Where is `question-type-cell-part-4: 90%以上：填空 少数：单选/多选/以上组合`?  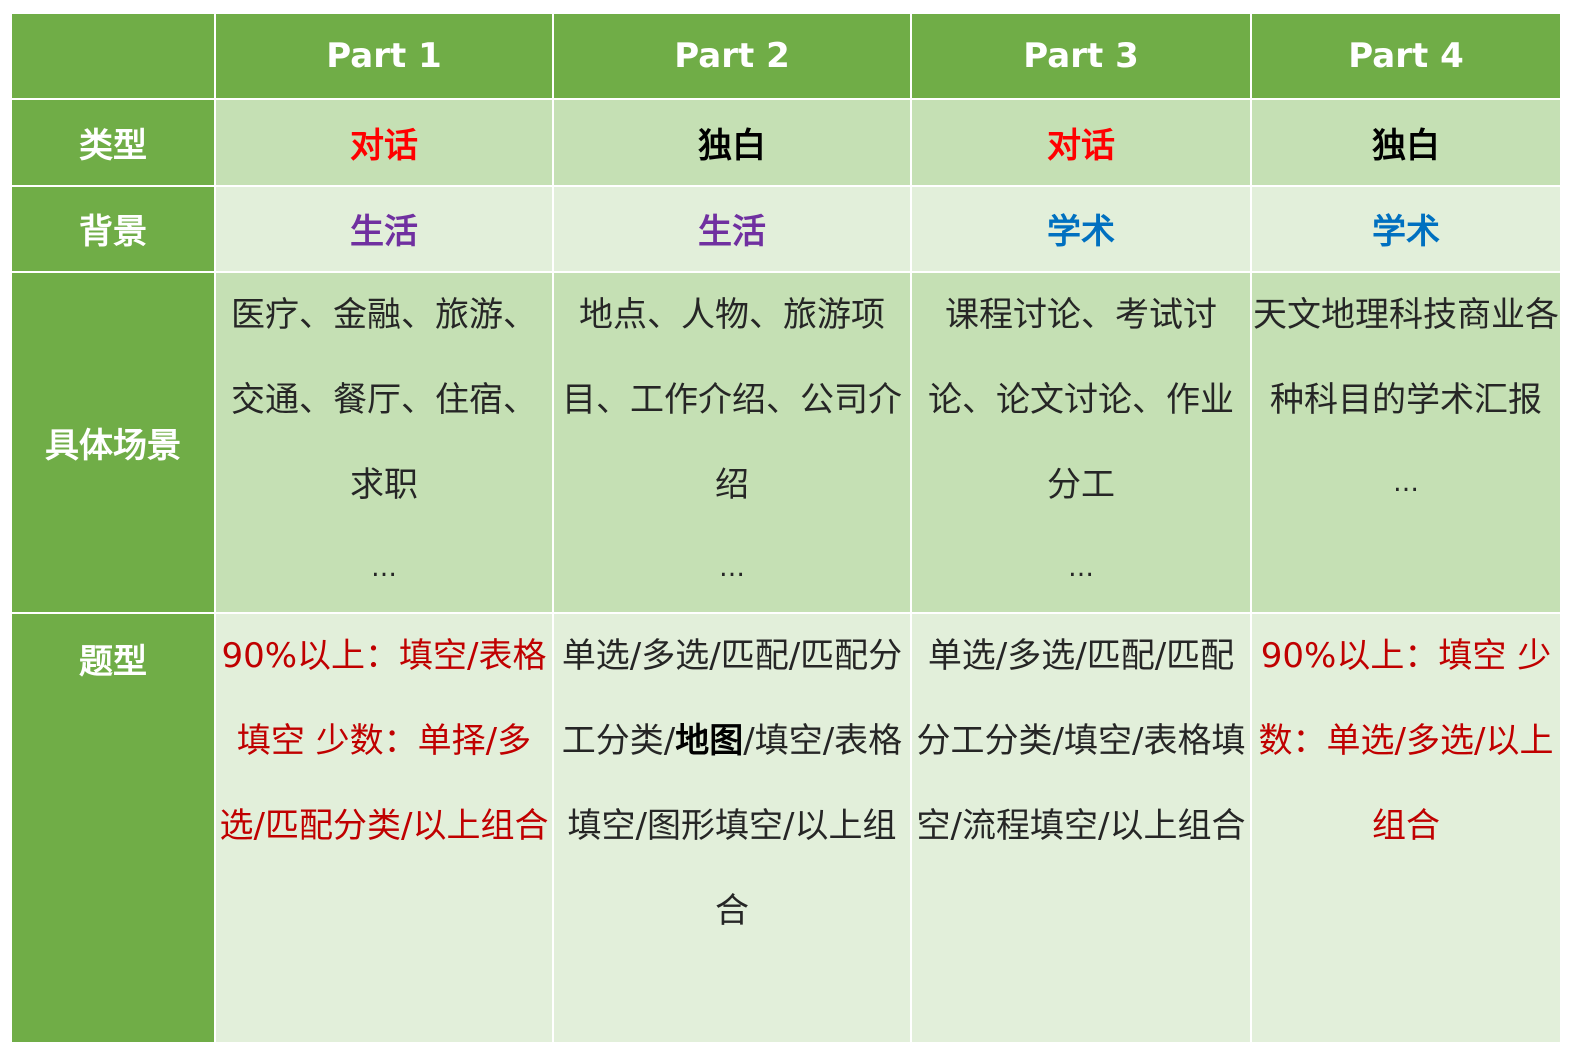
question-type-cell-part-4: 90%以上：填空 少数：单选/多选/以上组合 is located at coordinates (1406, 828).